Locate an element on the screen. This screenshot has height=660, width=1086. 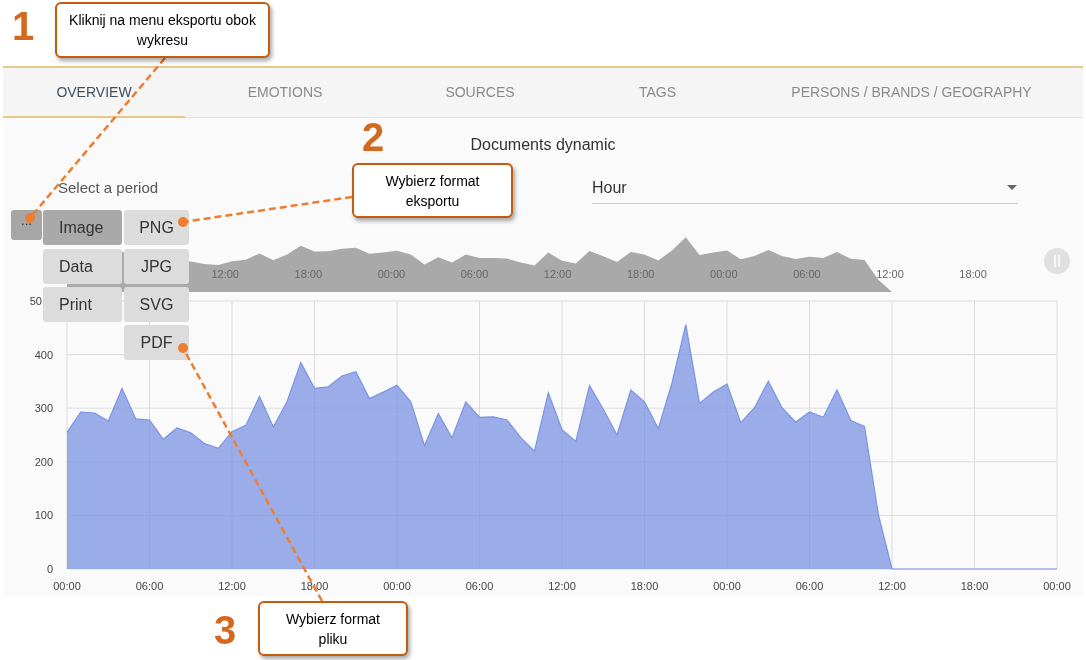
y-axis-label: 300 is located at coordinates (43, 408).